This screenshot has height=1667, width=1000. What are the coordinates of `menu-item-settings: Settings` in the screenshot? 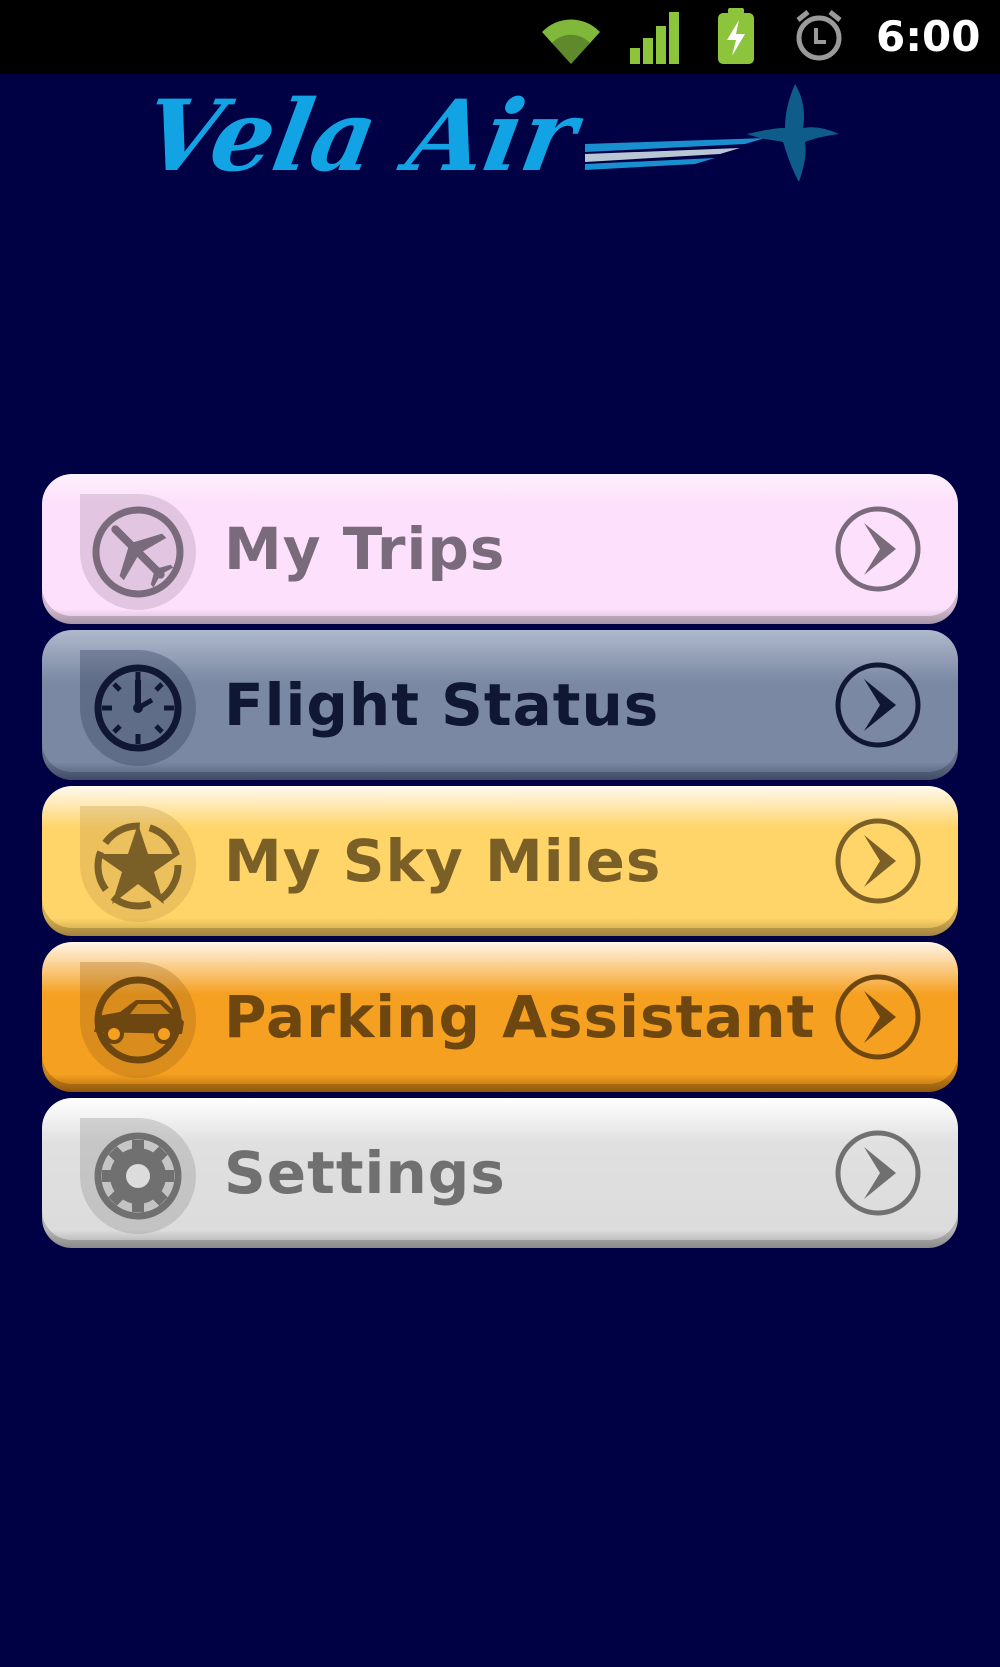 It's located at (500, 1173).